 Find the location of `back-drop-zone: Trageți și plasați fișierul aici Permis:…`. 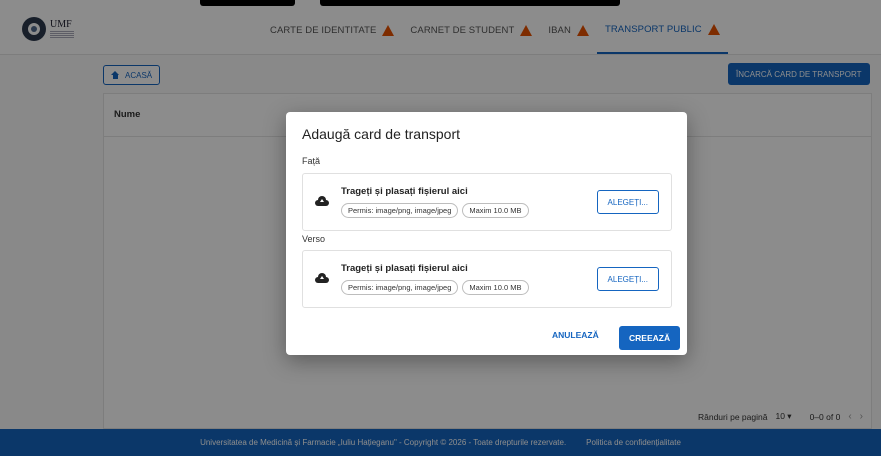

back-drop-zone: Trageți și plasați fișierul aici Permis:… is located at coordinates (487, 279).